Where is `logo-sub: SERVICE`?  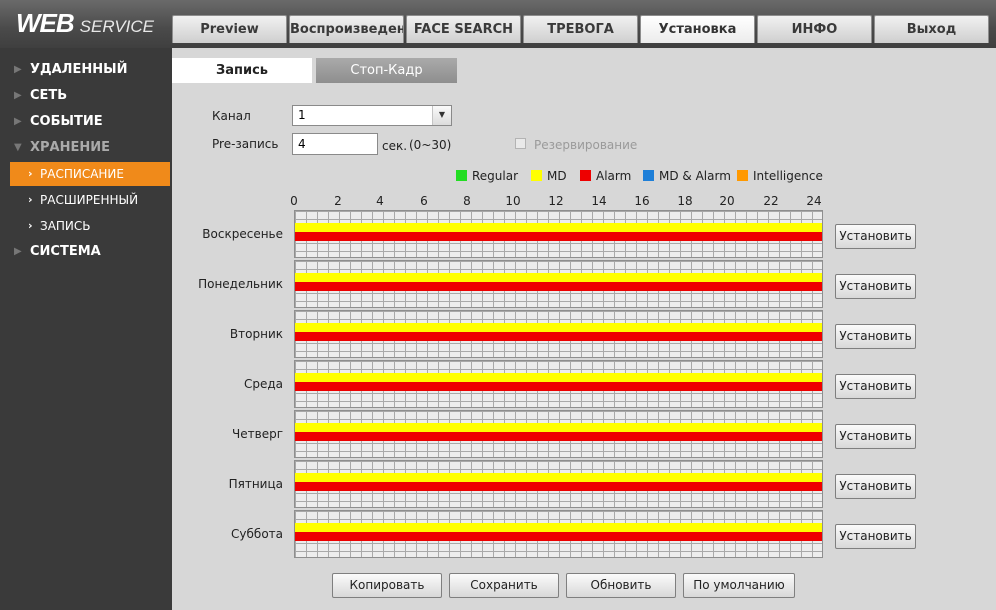 logo-sub: SERVICE is located at coordinates (116, 26).